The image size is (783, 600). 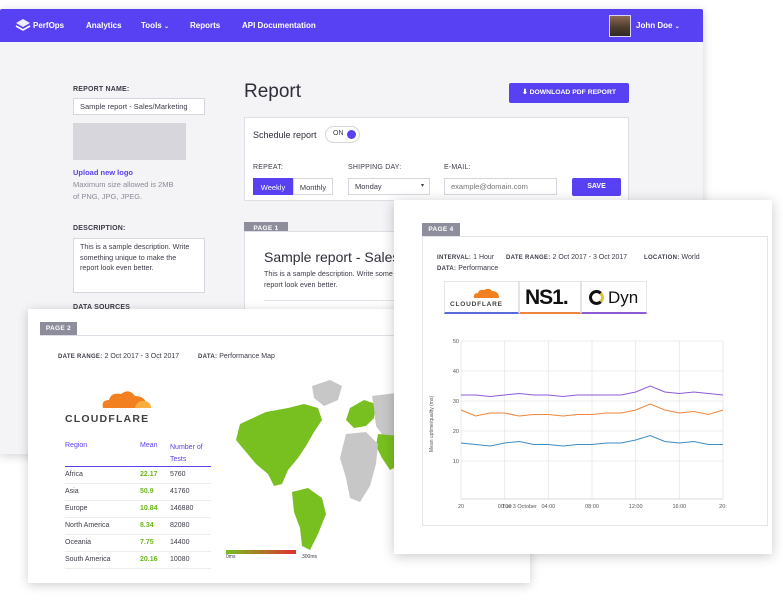 I want to click on page-4-location: LOCATION: World, so click(x=672, y=257).